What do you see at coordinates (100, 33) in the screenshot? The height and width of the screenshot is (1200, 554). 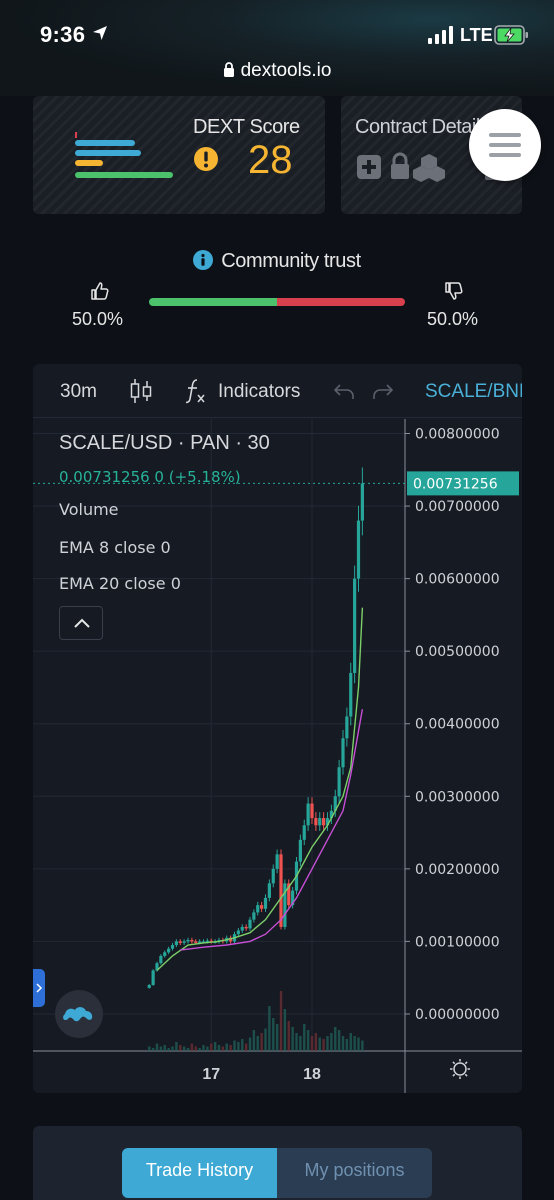 I see `location-arrow-icon` at bounding box center [100, 33].